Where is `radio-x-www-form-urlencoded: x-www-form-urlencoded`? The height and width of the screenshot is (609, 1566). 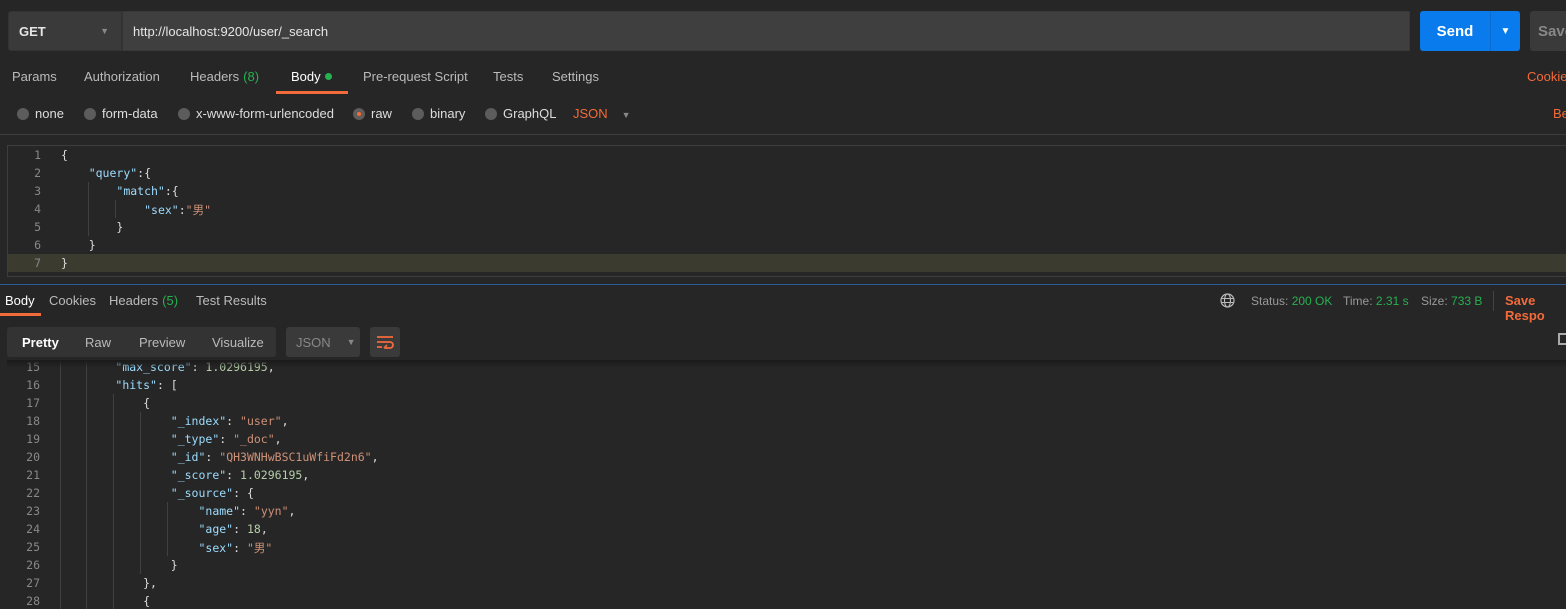
radio-x-www-form-urlencoded: x-www-form-urlencoded is located at coordinates (256, 113).